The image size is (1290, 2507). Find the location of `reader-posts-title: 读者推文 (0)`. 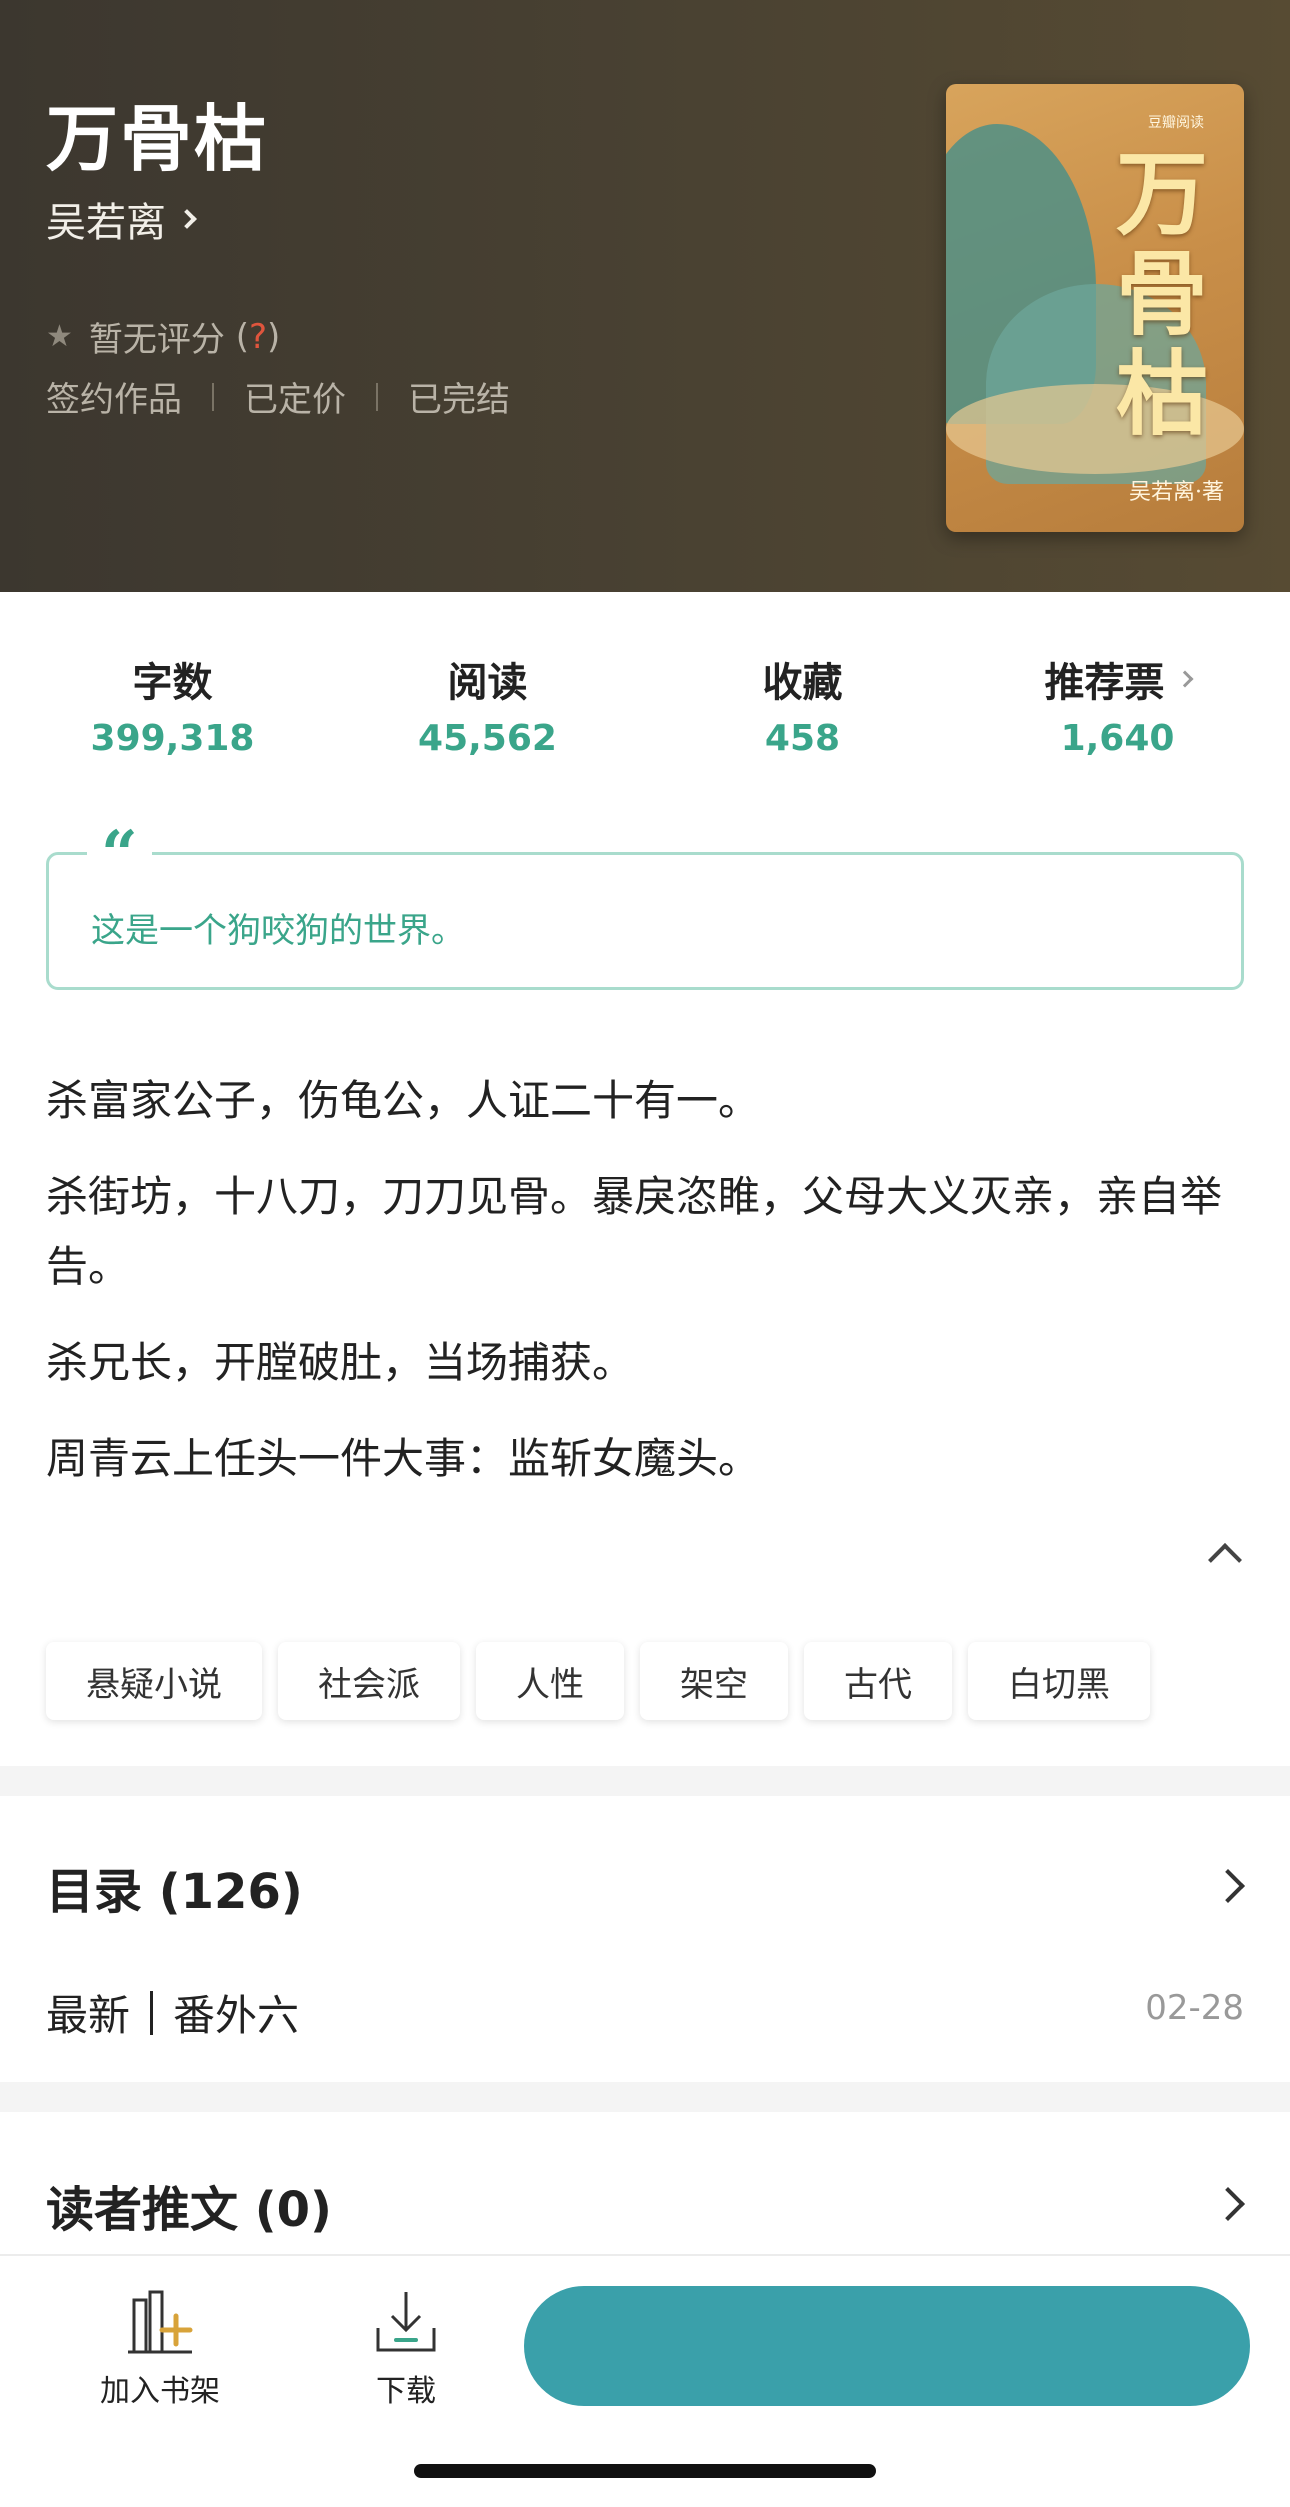

reader-posts-title: 读者推文 (0) is located at coordinates (189, 2205).